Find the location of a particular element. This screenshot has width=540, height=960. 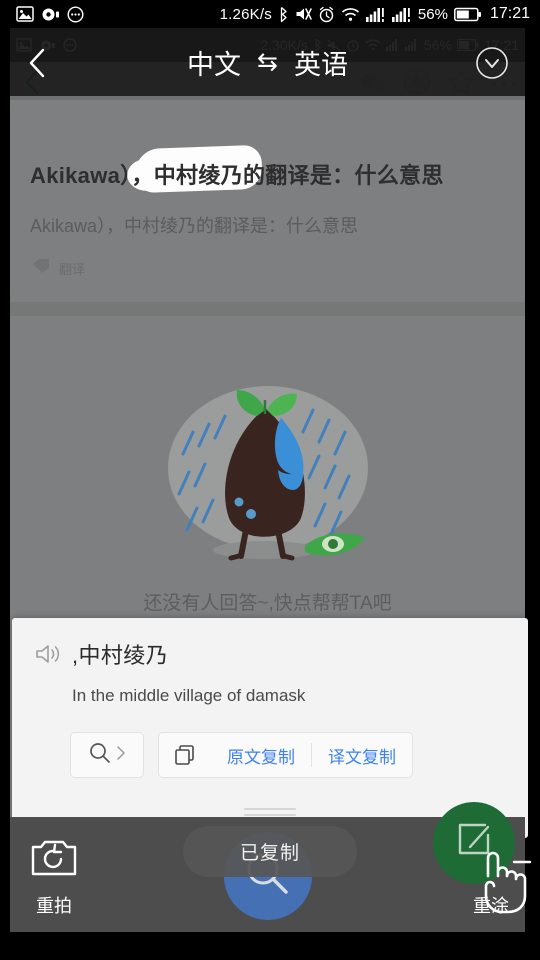

system-status-bar: 1.26K/s 56% 17:21 is located at coordinates (270, 14).